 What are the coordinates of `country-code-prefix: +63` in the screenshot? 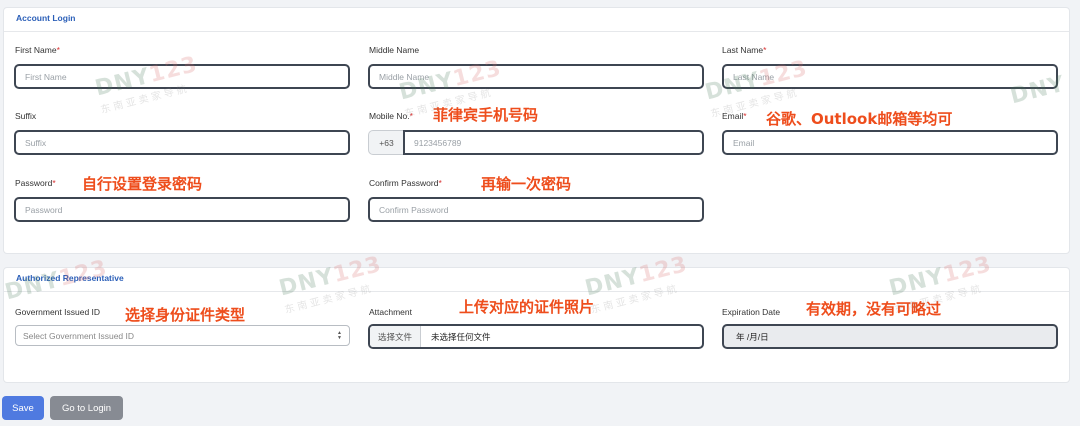 It's located at (386, 142).